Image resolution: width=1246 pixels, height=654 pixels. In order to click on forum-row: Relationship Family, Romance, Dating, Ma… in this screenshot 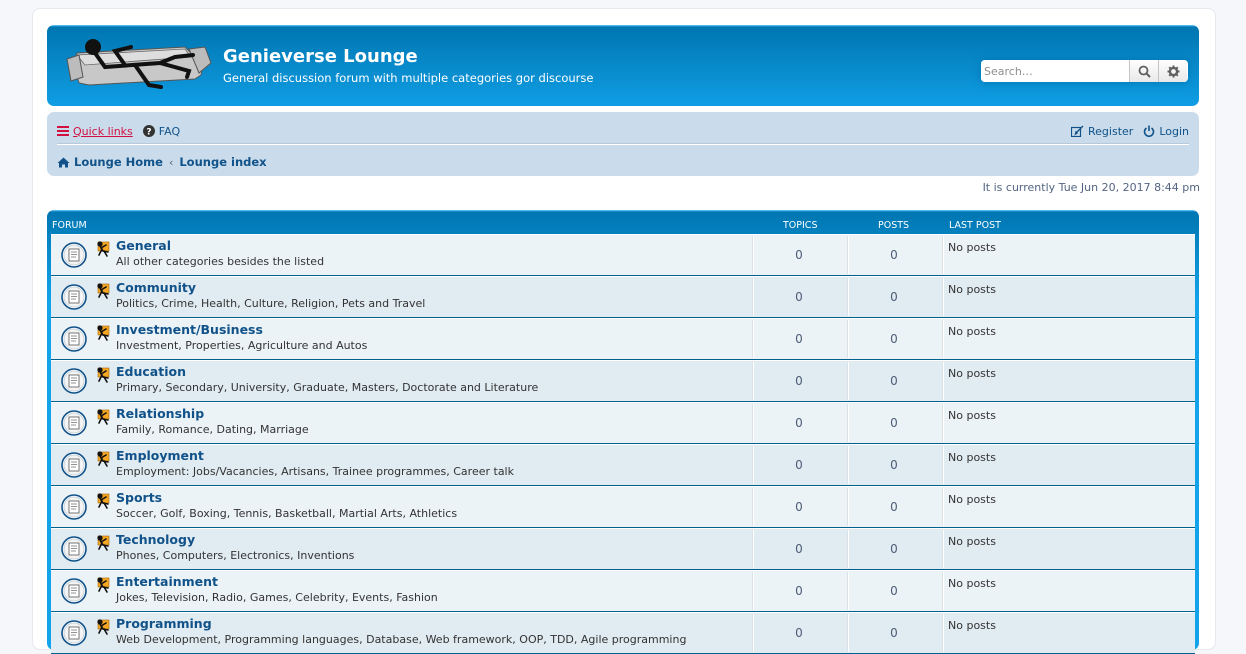, I will do `click(623, 423)`.